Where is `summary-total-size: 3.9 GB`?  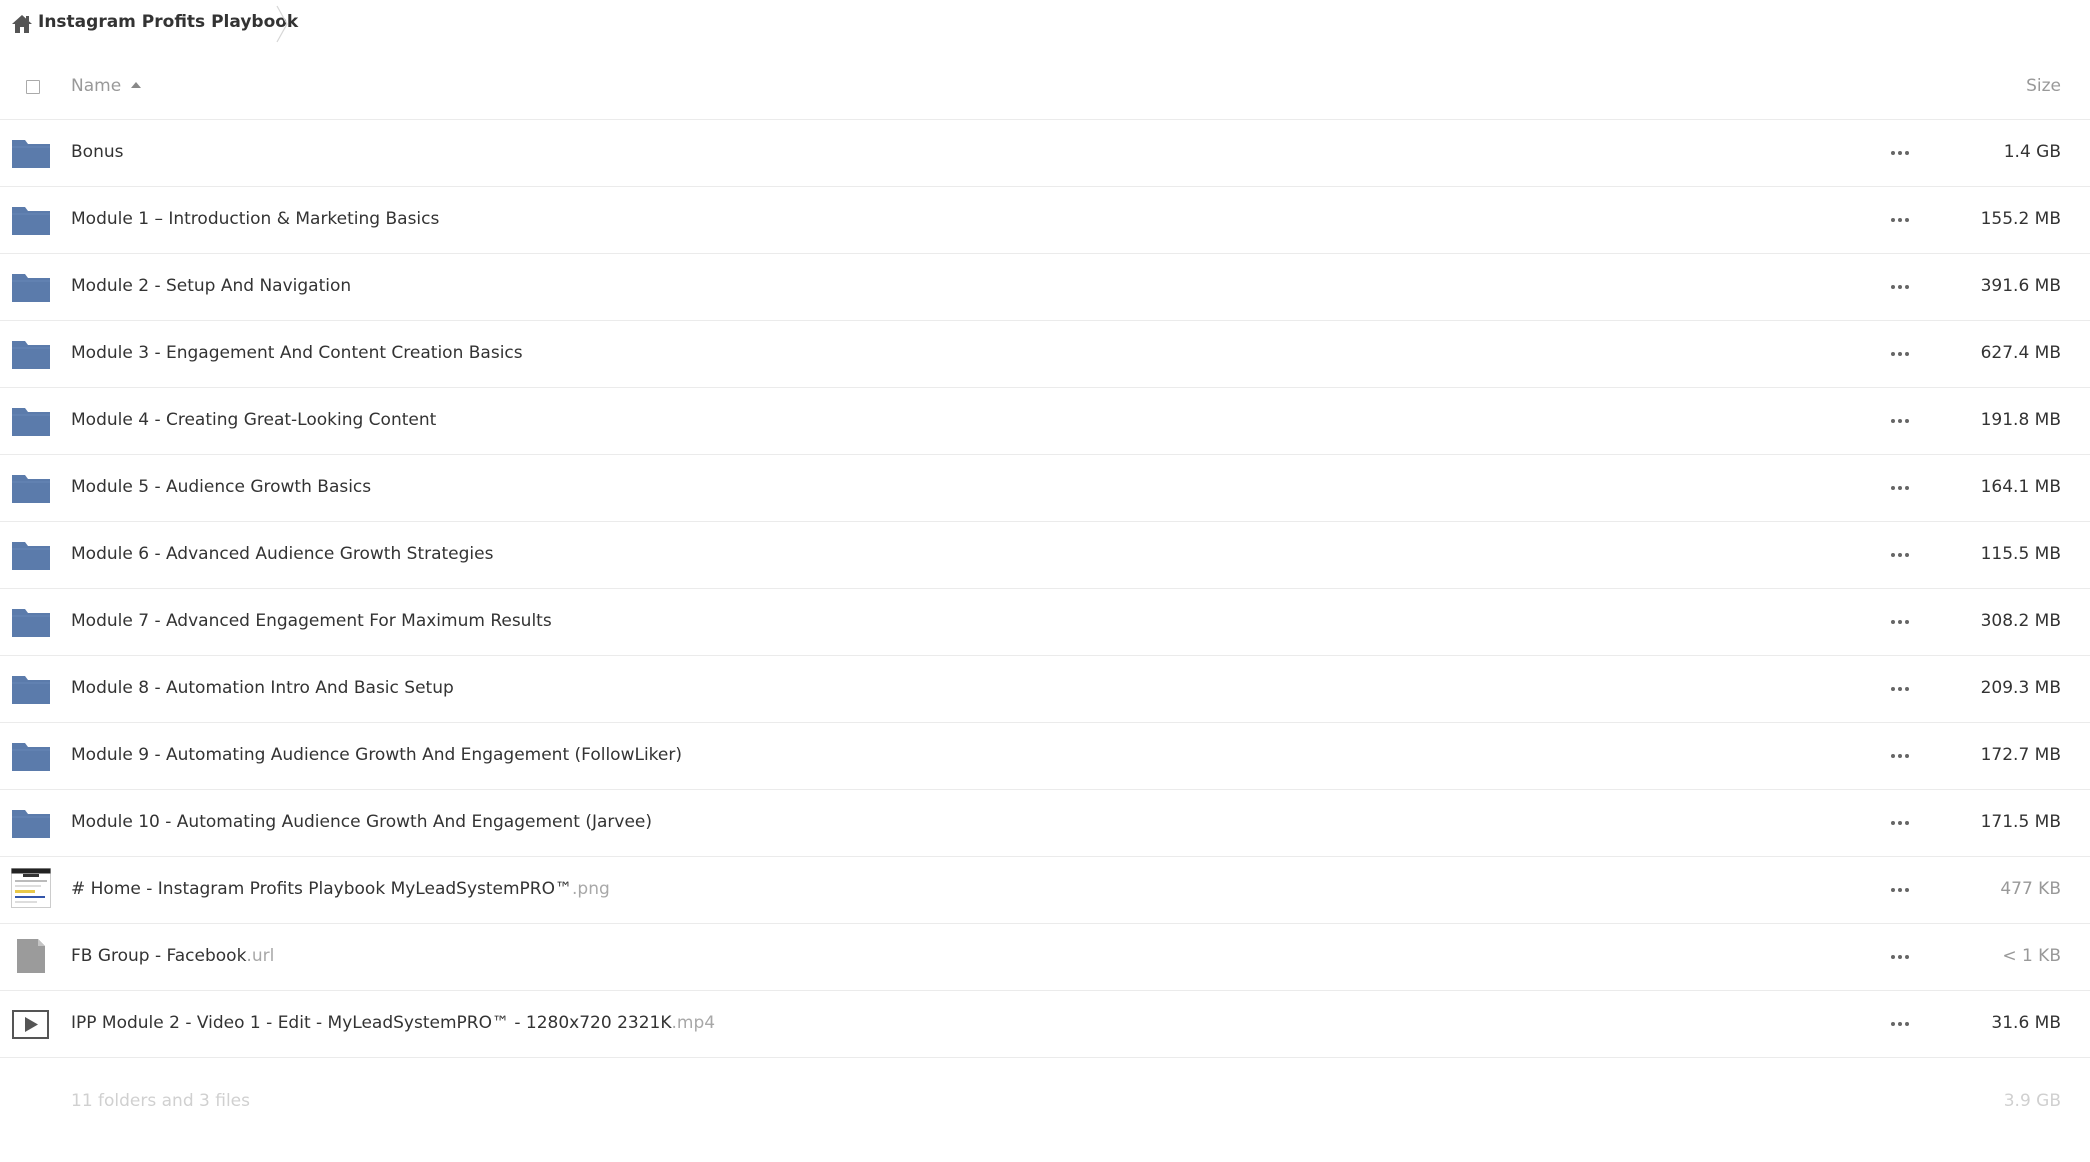
summary-total-size: 3.9 GB is located at coordinates (2032, 1101).